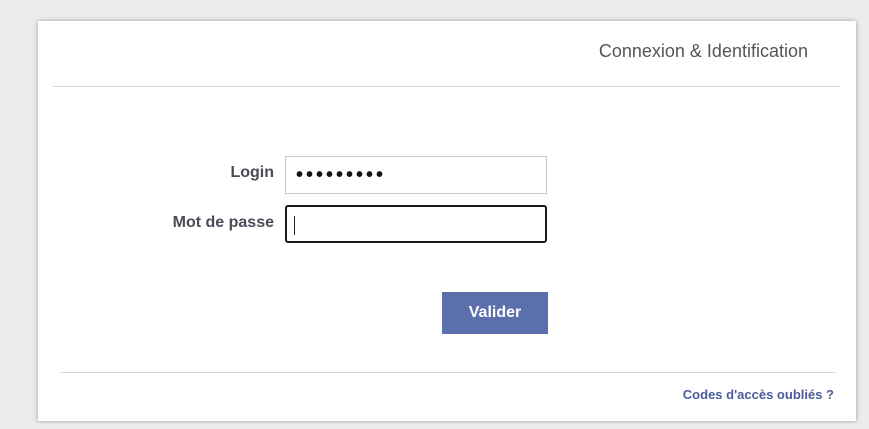 Image resolution: width=869 pixels, height=429 pixels. Describe the element at coordinates (495, 313) in the screenshot. I see `submit-button: Valider` at that location.